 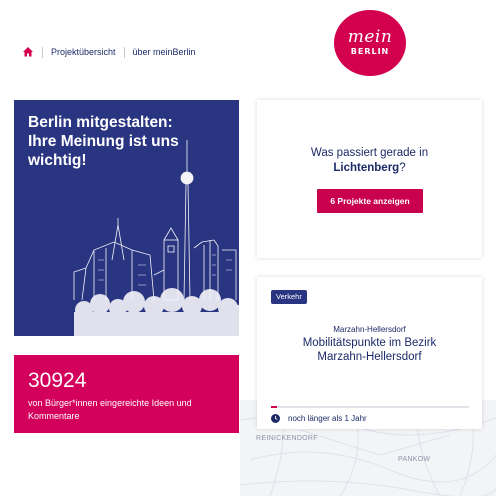 What do you see at coordinates (366, 168) in the screenshot?
I see `district-name: Lichtenberg` at bounding box center [366, 168].